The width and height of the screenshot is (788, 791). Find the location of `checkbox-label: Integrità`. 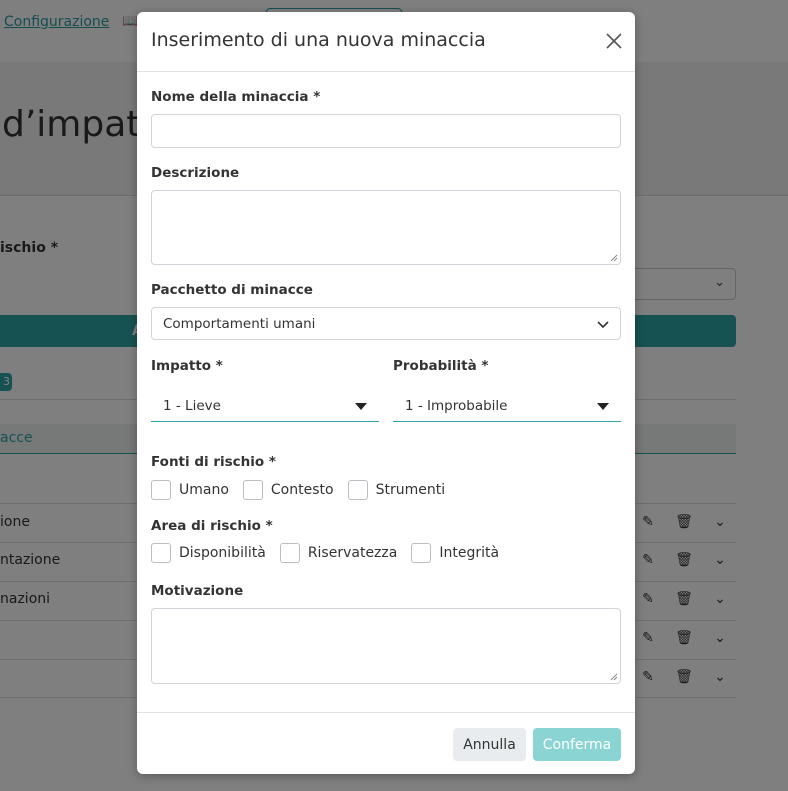

checkbox-label: Integrità is located at coordinates (469, 553).